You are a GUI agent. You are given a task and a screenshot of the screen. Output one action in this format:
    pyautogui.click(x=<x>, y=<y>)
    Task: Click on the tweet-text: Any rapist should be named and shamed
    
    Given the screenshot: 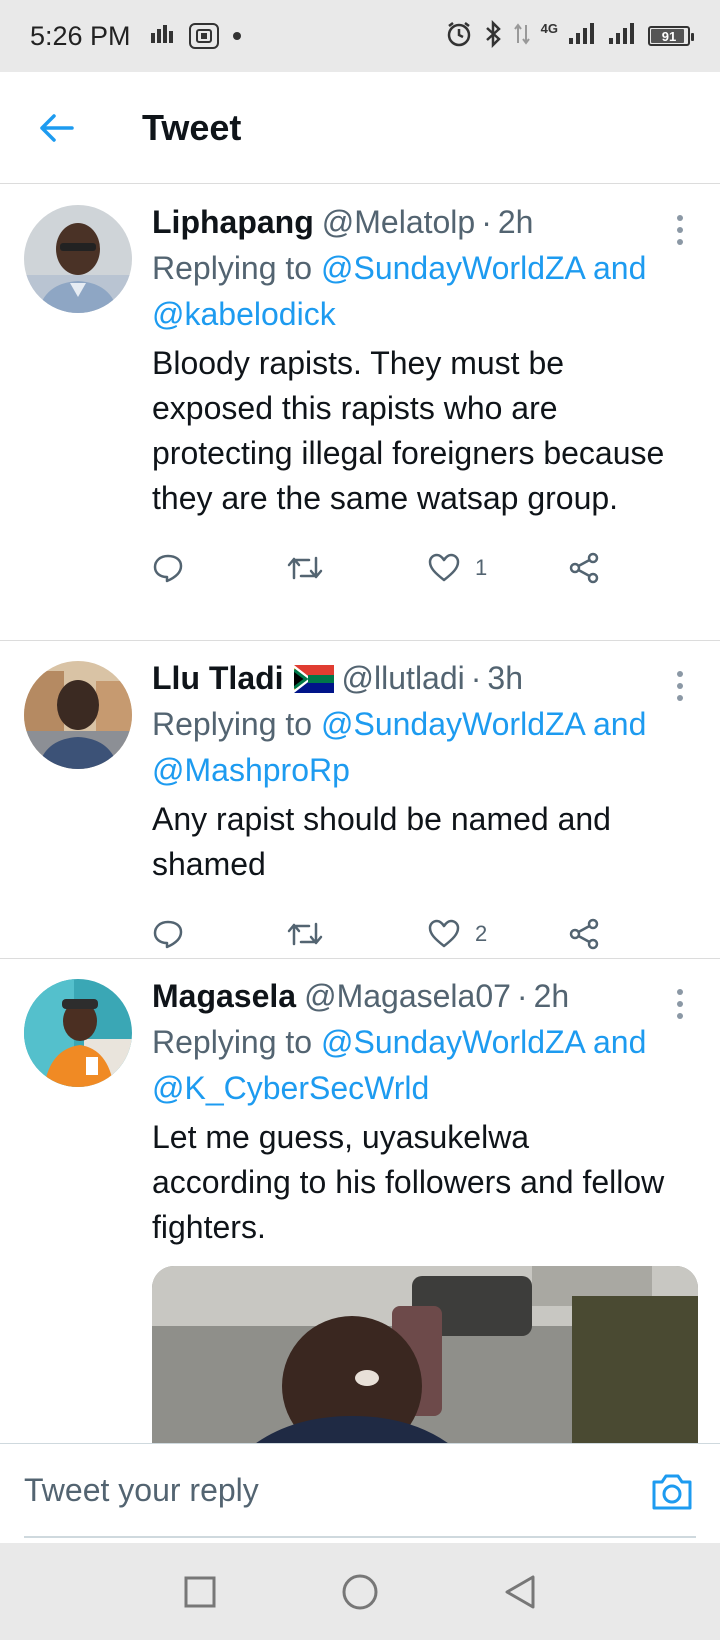 What is the action you would take?
    pyautogui.click(x=381, y=841)
    